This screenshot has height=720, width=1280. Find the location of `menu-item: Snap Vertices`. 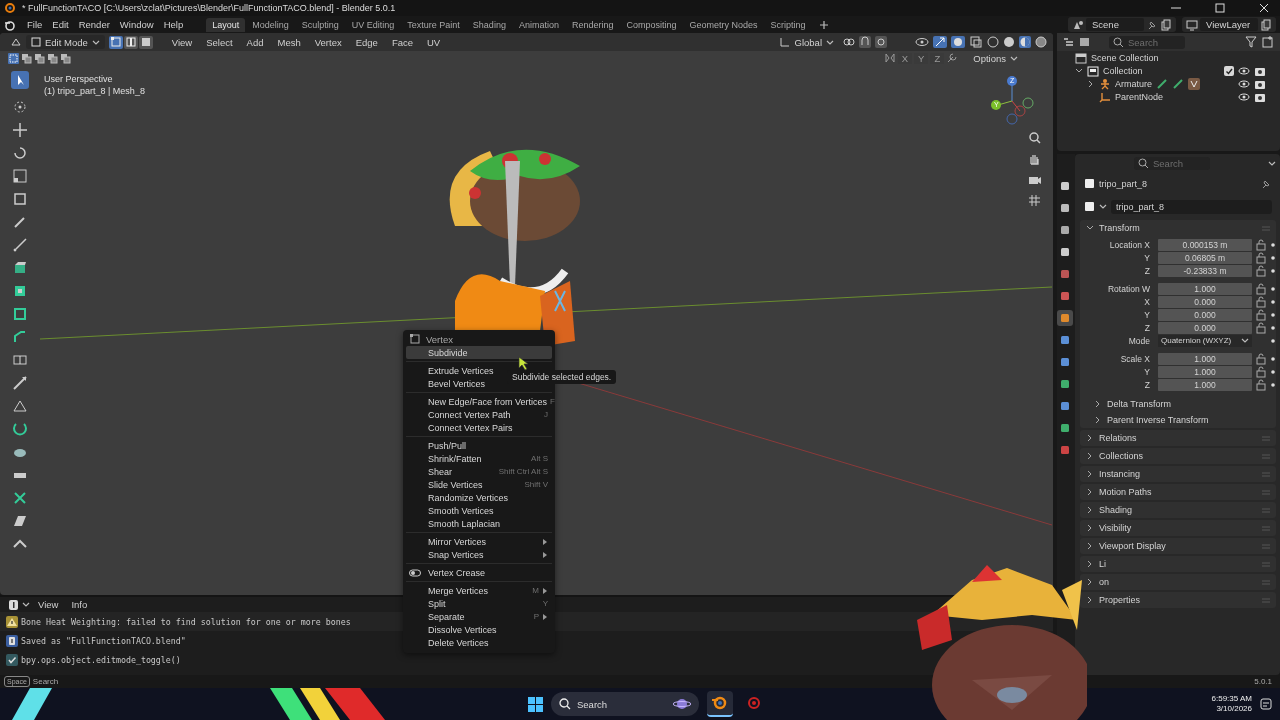

menu-item: Snap Vertices is located at coordinates (479, 554).